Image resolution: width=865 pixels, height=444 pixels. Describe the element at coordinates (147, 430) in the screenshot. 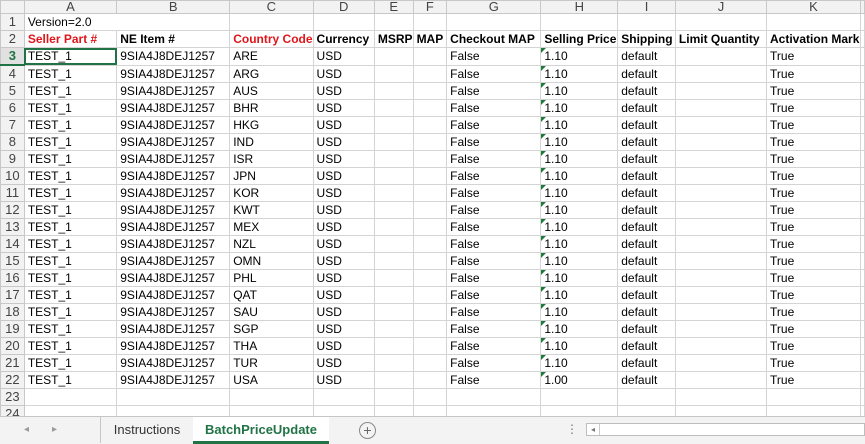

I see `tab-instructions: Instructions` at that location.